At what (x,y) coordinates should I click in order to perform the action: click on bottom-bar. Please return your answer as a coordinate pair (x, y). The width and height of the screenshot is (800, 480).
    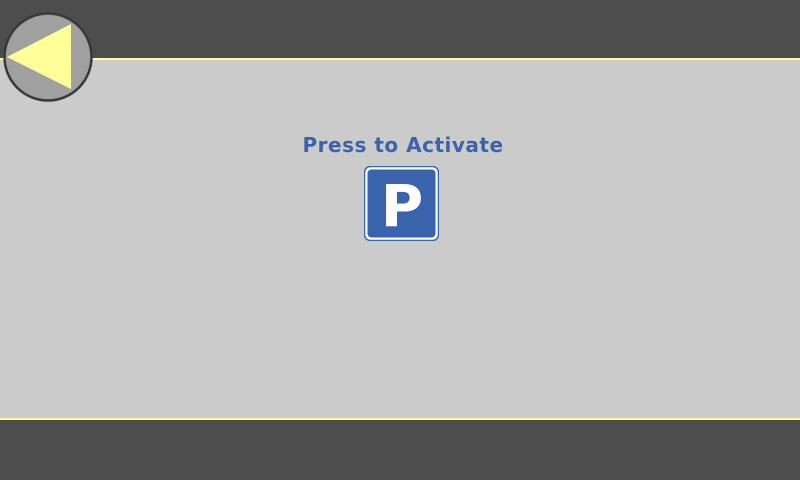
    Looking at the image, I should click on (400, 450).